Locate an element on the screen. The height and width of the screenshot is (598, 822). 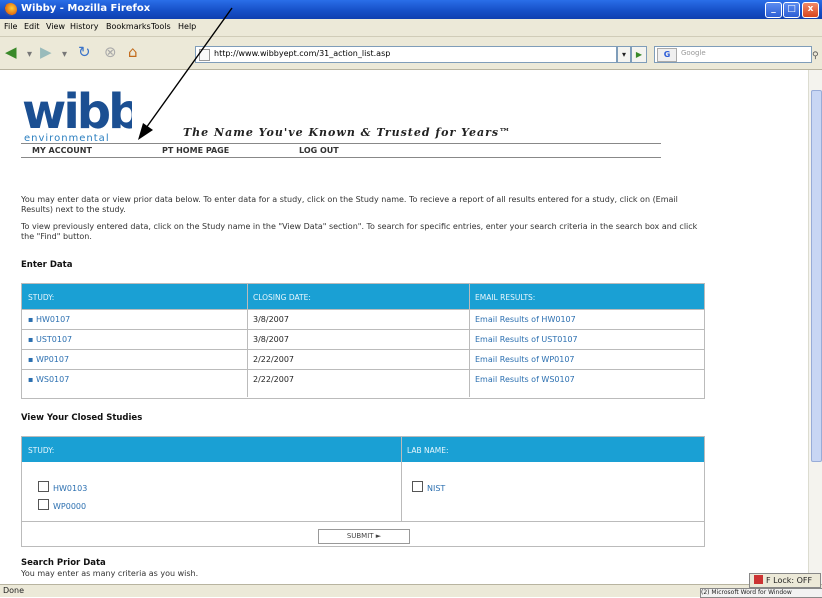
keyboard-icon is located at coordinates (758, 579).